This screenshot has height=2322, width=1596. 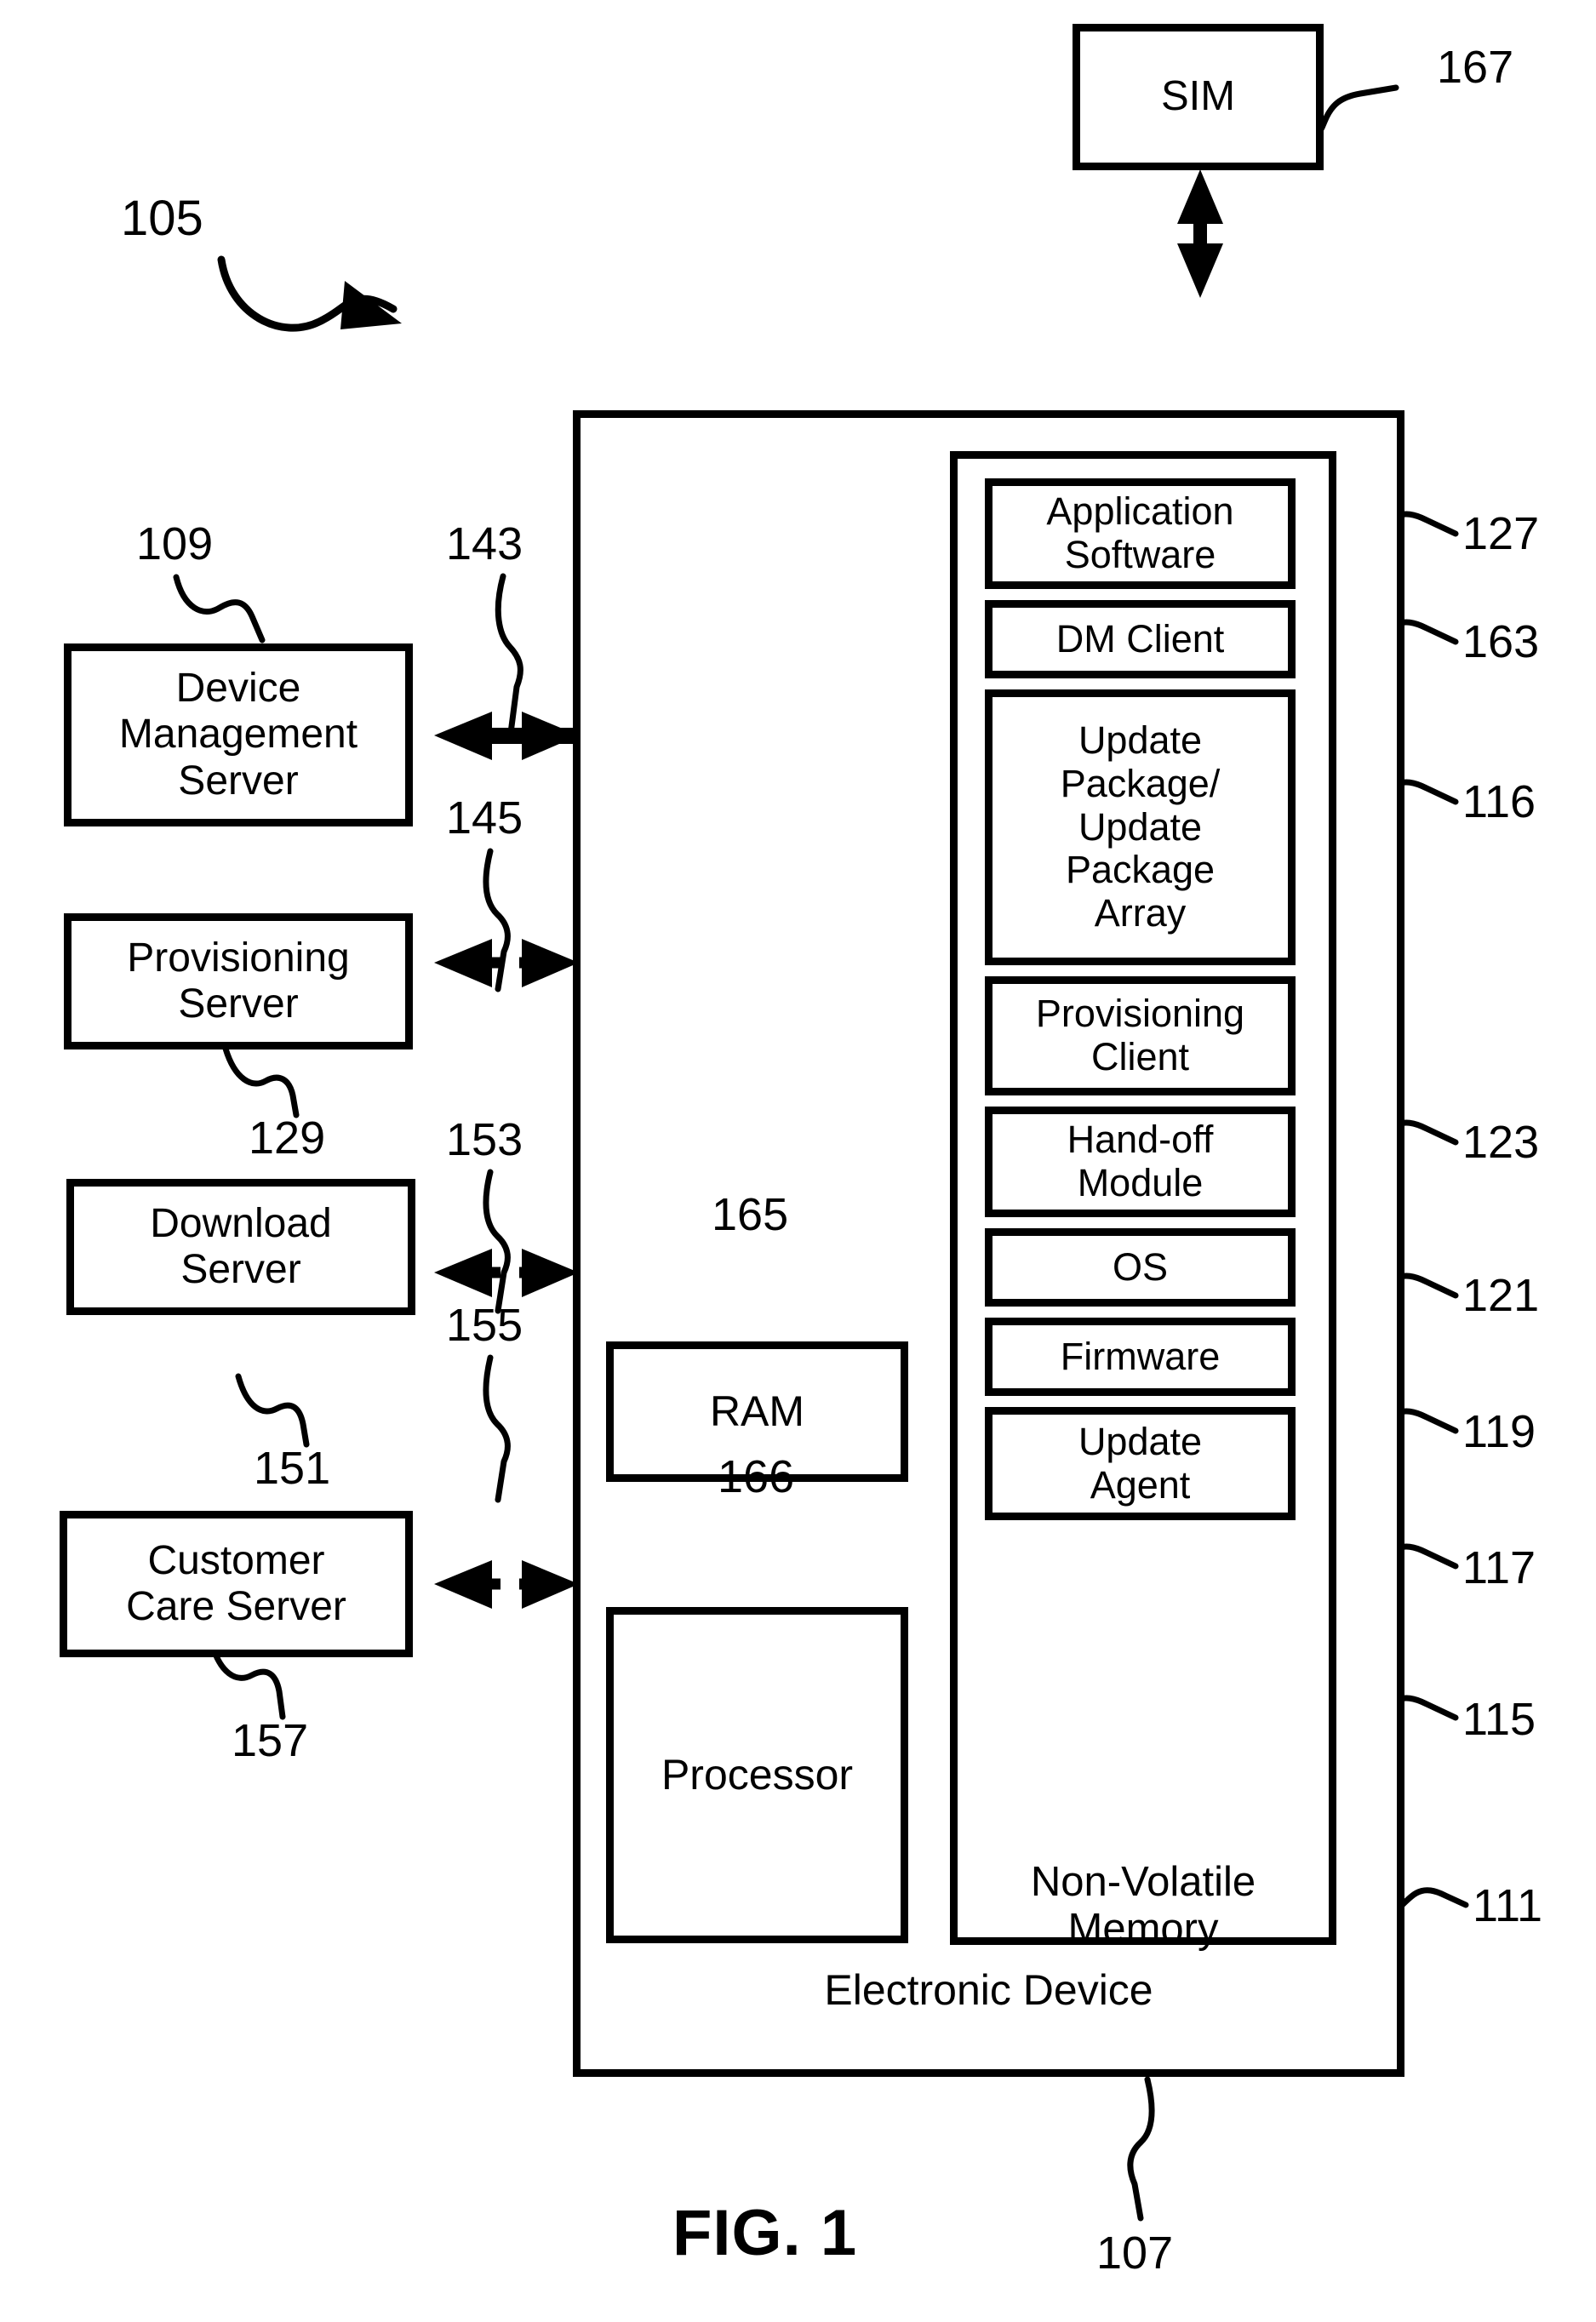 What do you see at coordinates (162, 219) in the screenshot?
I see `ref-105: 105` at bounding box center [162, 219].